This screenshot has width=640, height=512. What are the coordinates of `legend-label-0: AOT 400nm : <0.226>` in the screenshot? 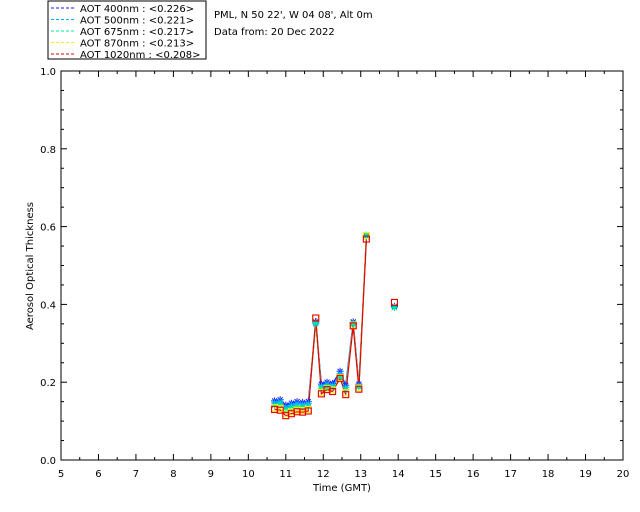 It's located at (137, 9).